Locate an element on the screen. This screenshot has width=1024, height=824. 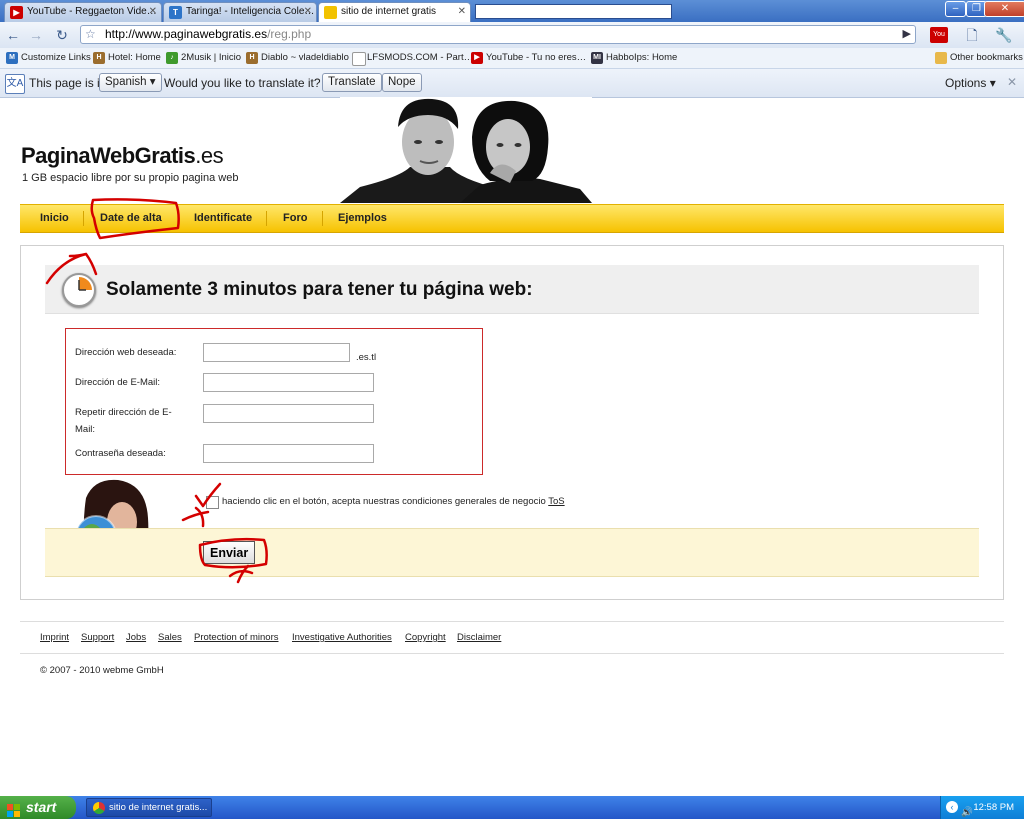
nav-date-de-alta: Date de alta is located at coordinates (131, 218).